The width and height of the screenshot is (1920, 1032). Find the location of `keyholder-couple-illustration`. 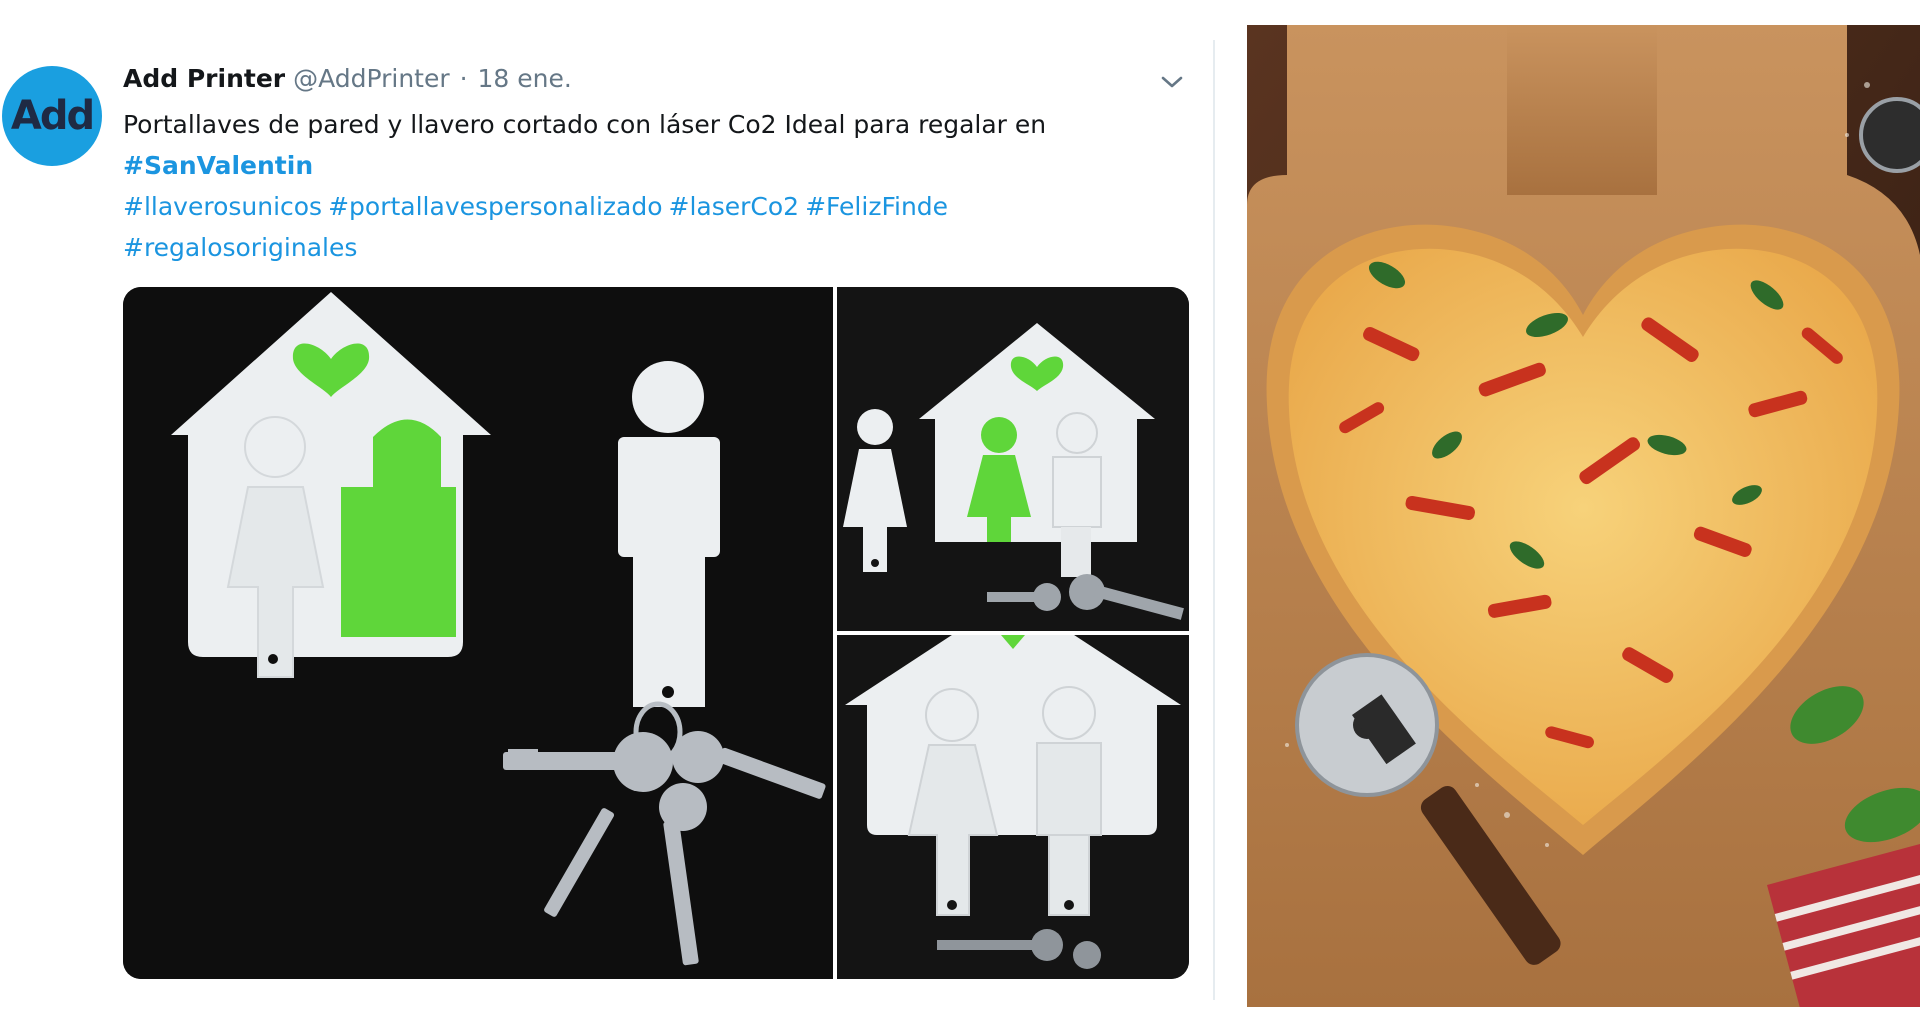

keyholder-couple-illustration is located at coordinates (1013, 807).